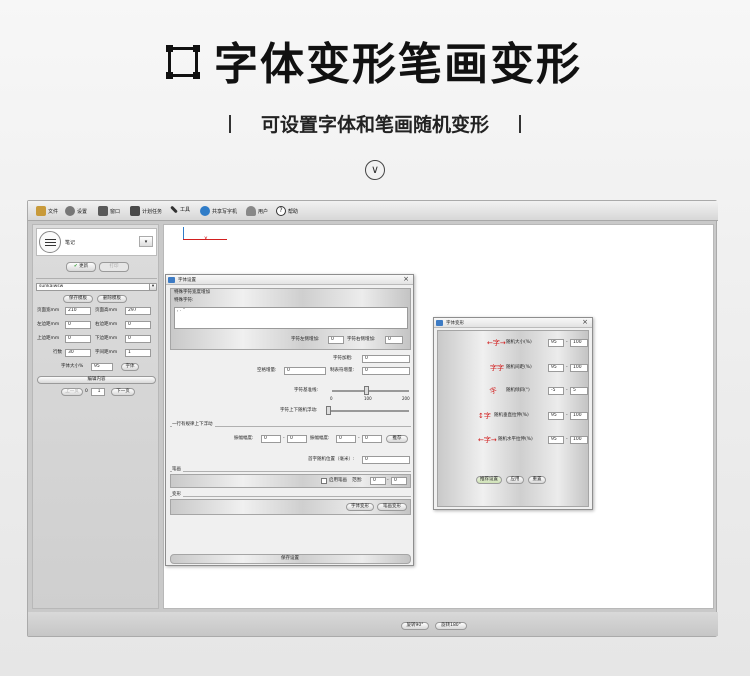 The image size is (750, 676). Describe the element at coordinates (81, 267) in the screenshot. I see `update-button: ✔ 更新` at that location.